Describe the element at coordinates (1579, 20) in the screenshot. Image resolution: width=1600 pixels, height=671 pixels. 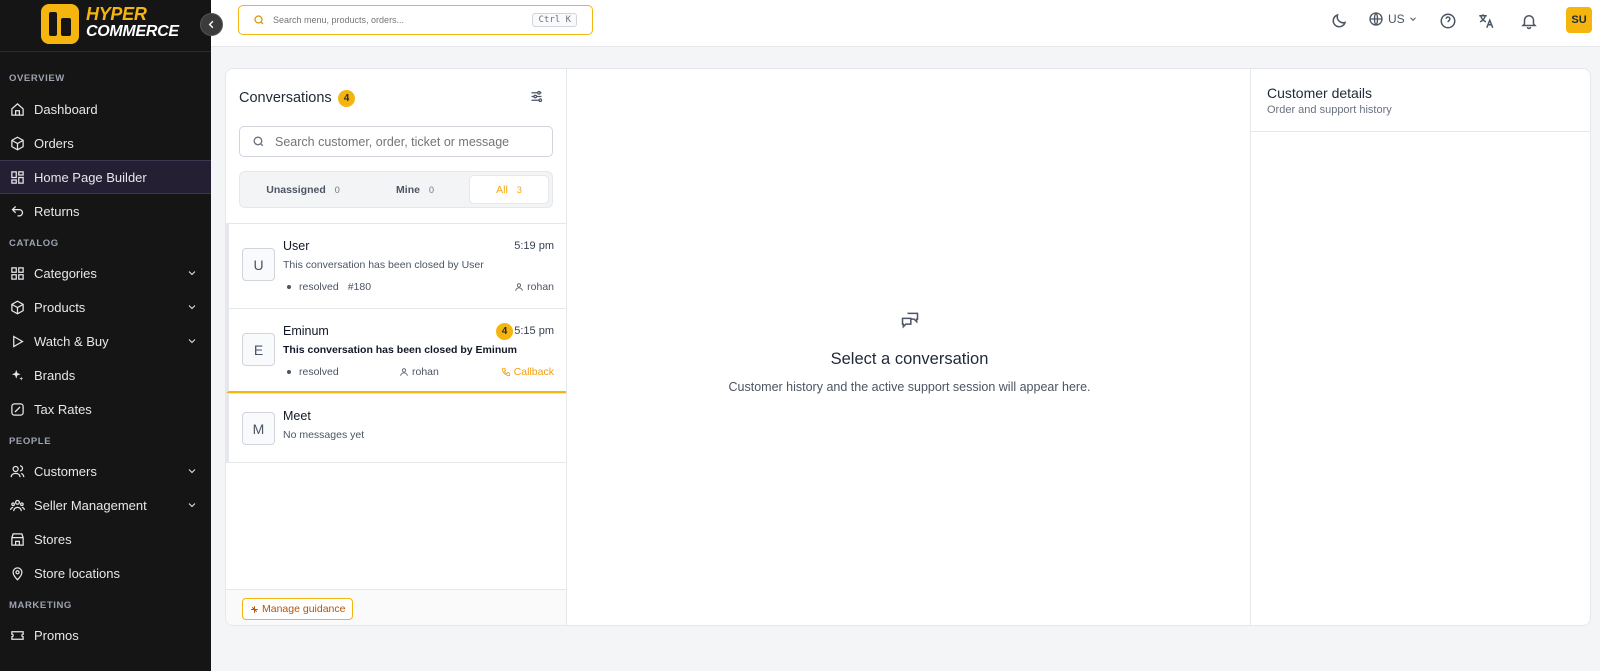
I see `user-avatar: SU` at that location.